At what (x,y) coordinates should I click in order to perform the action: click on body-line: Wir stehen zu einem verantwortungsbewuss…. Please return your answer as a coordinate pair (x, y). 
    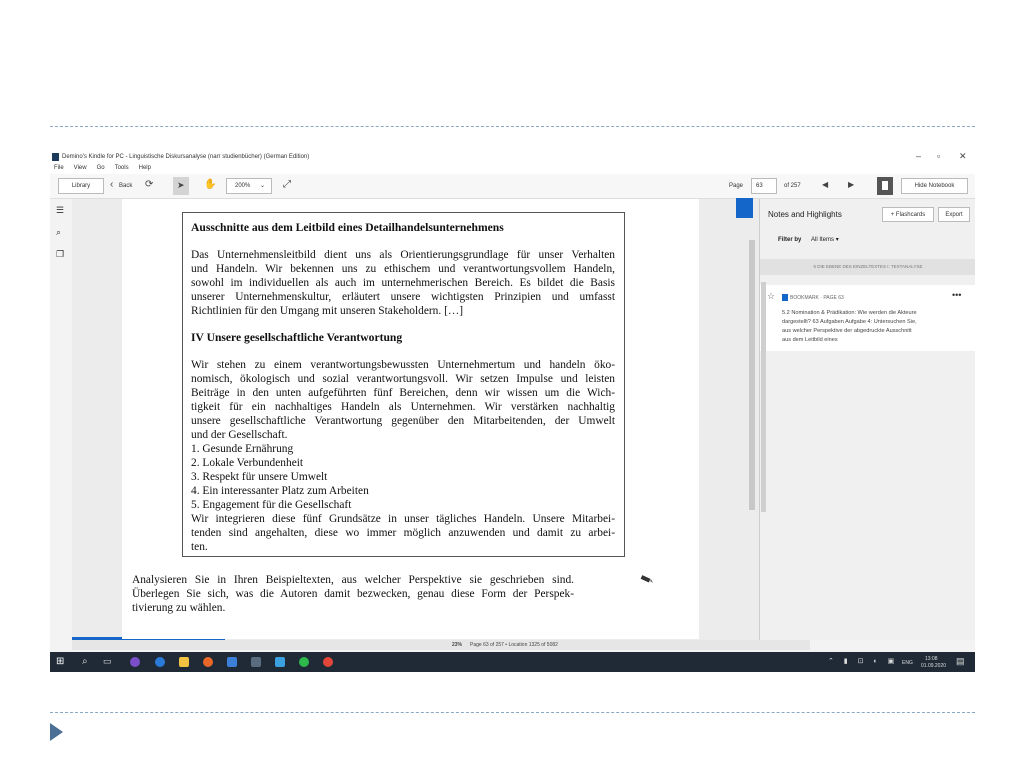
    Looking at the image, I should click on (403, 365).